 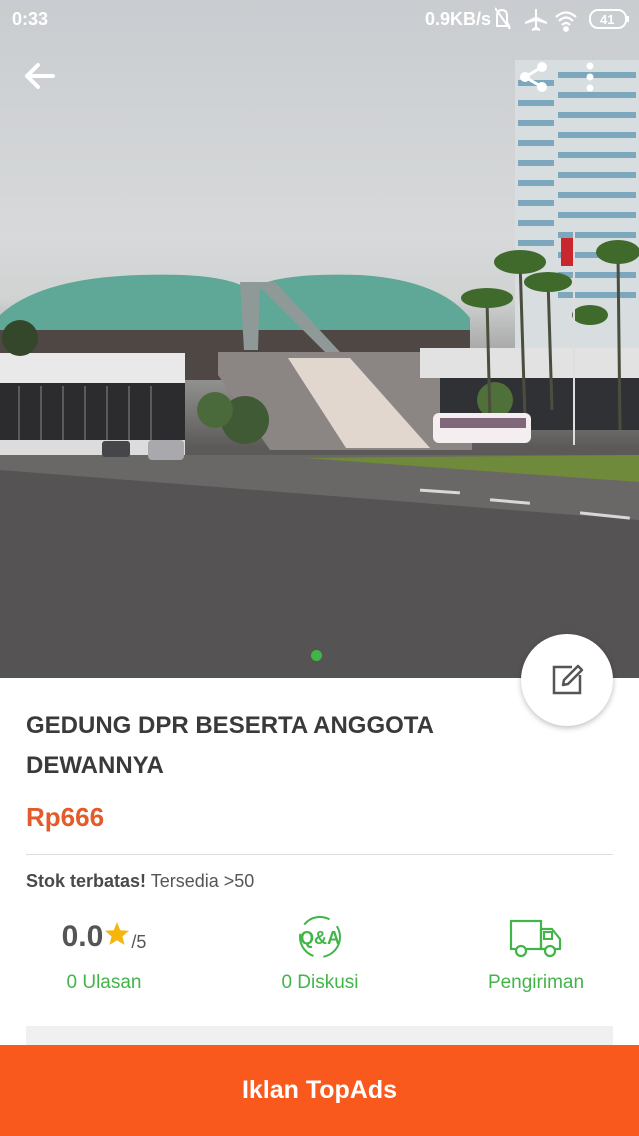 What do you see at coordinates (458, 19) in the screenshot?
I see `network-speed: 0.9KB/s` at bounding box center [458, 19].